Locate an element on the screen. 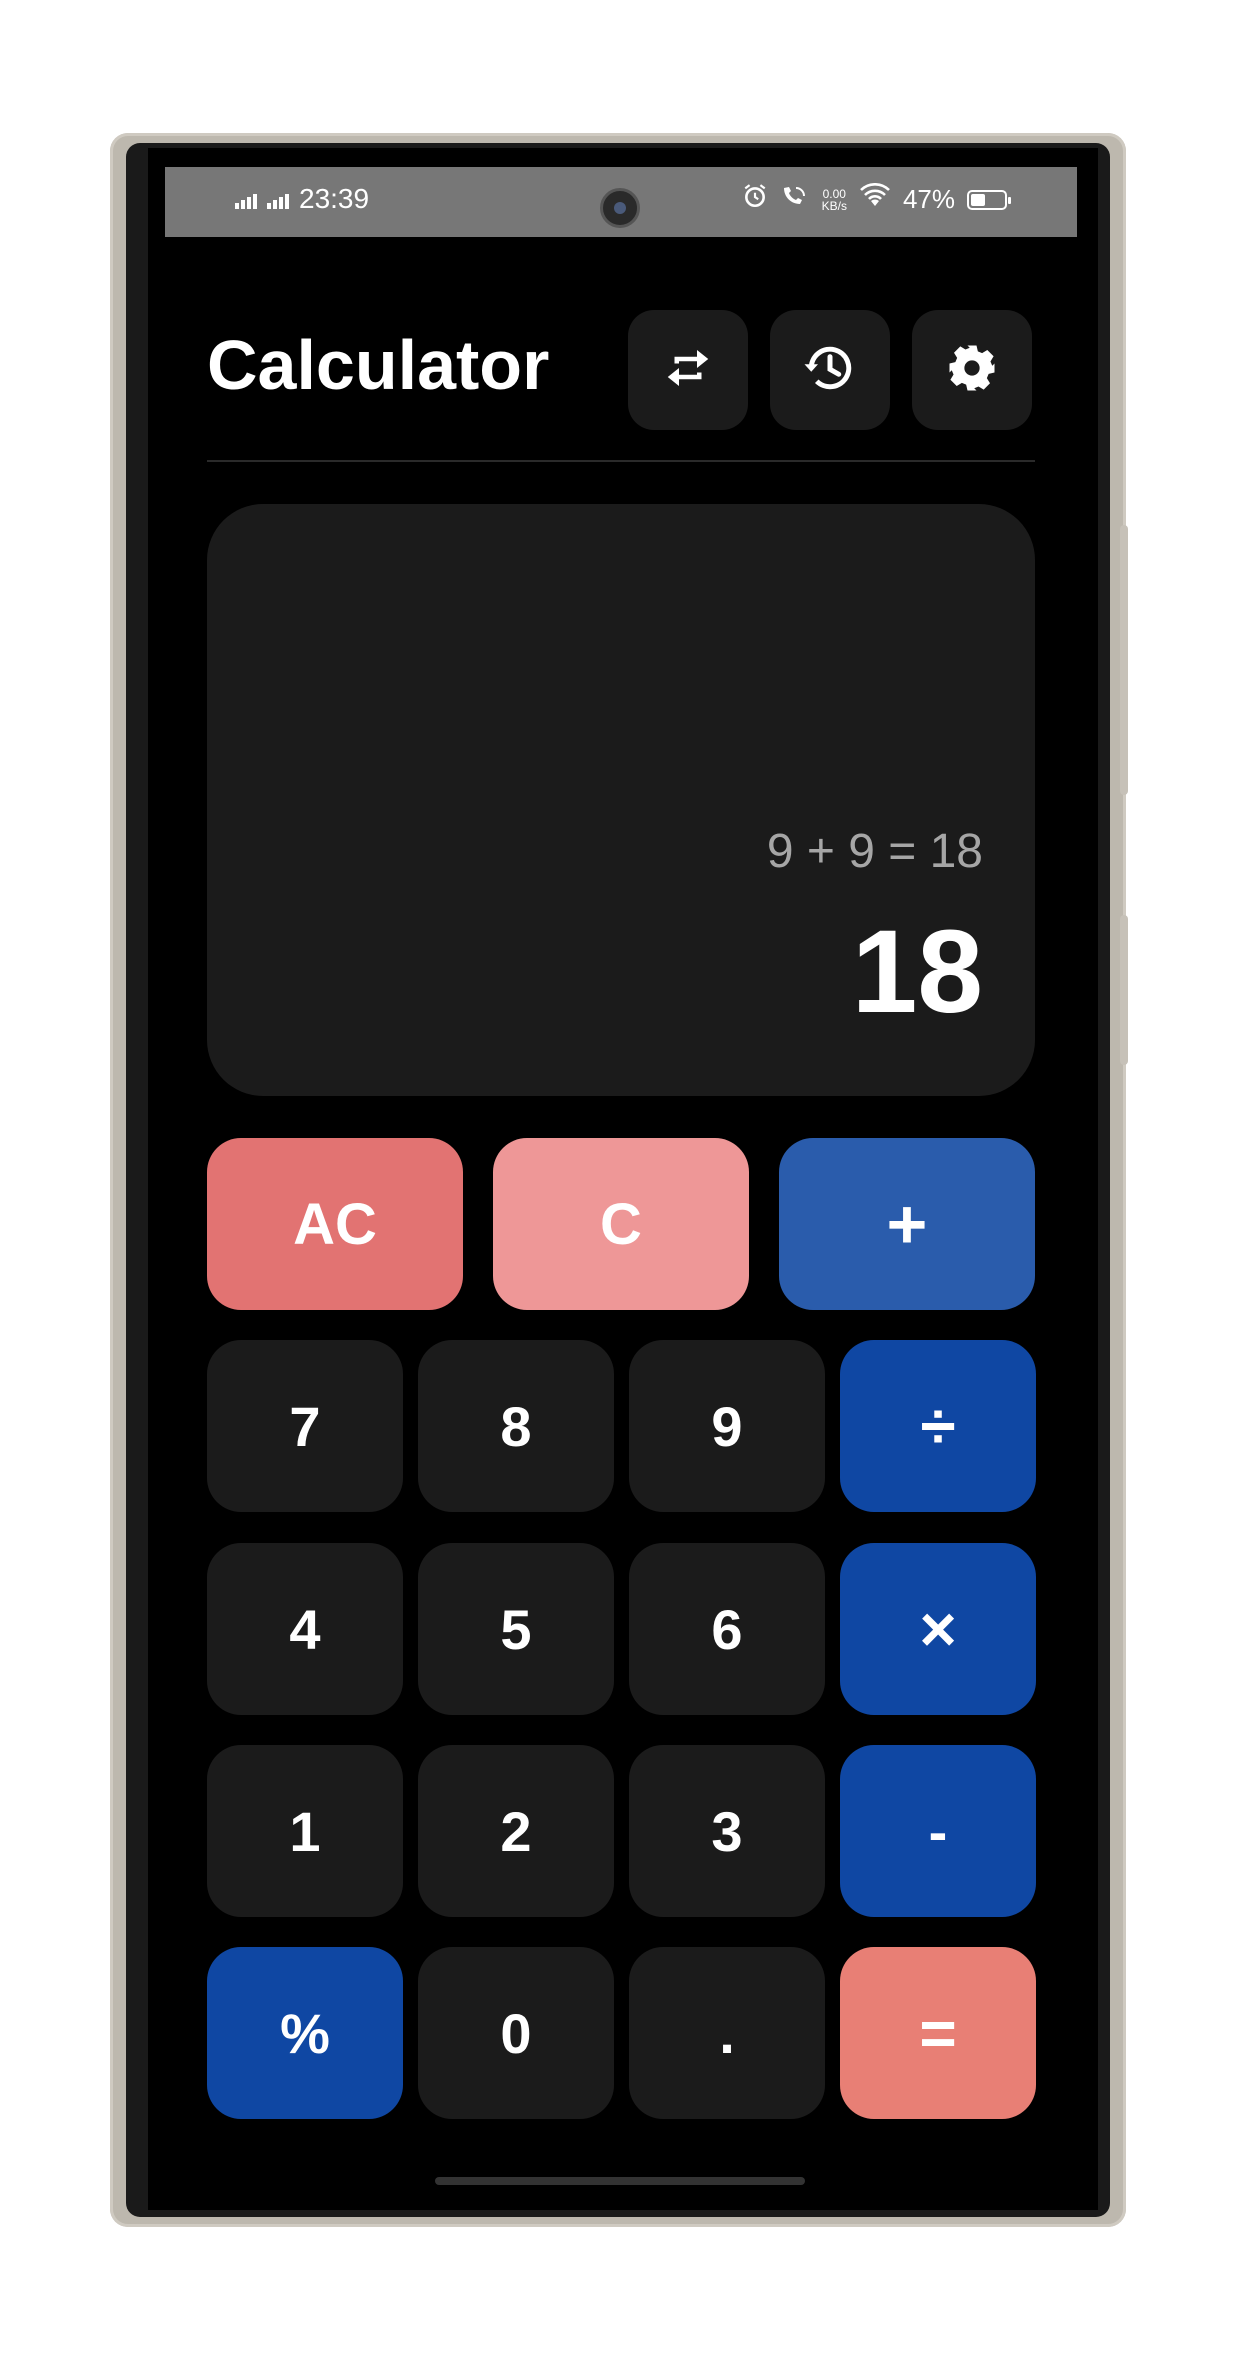  result-text: 18 is located at coordinates (917, 972).